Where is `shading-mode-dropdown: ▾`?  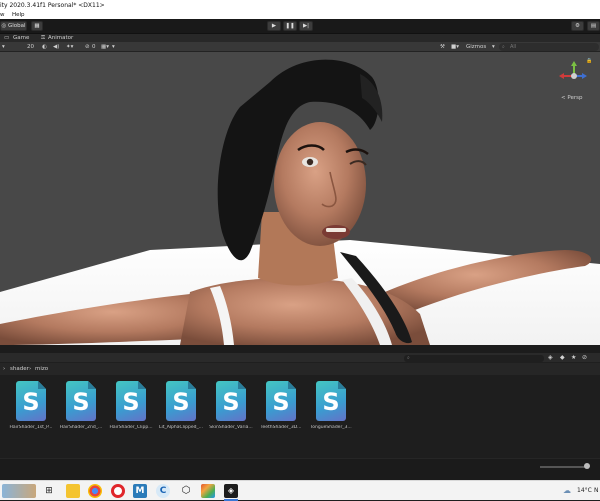 shading-mode-dropdown: ▾ is located at coordinates (3, 47).